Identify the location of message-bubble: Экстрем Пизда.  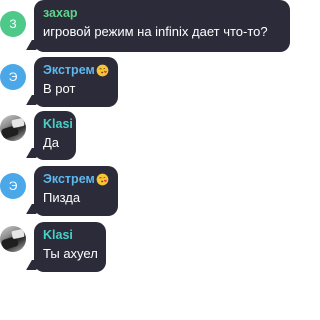
(76, 191).